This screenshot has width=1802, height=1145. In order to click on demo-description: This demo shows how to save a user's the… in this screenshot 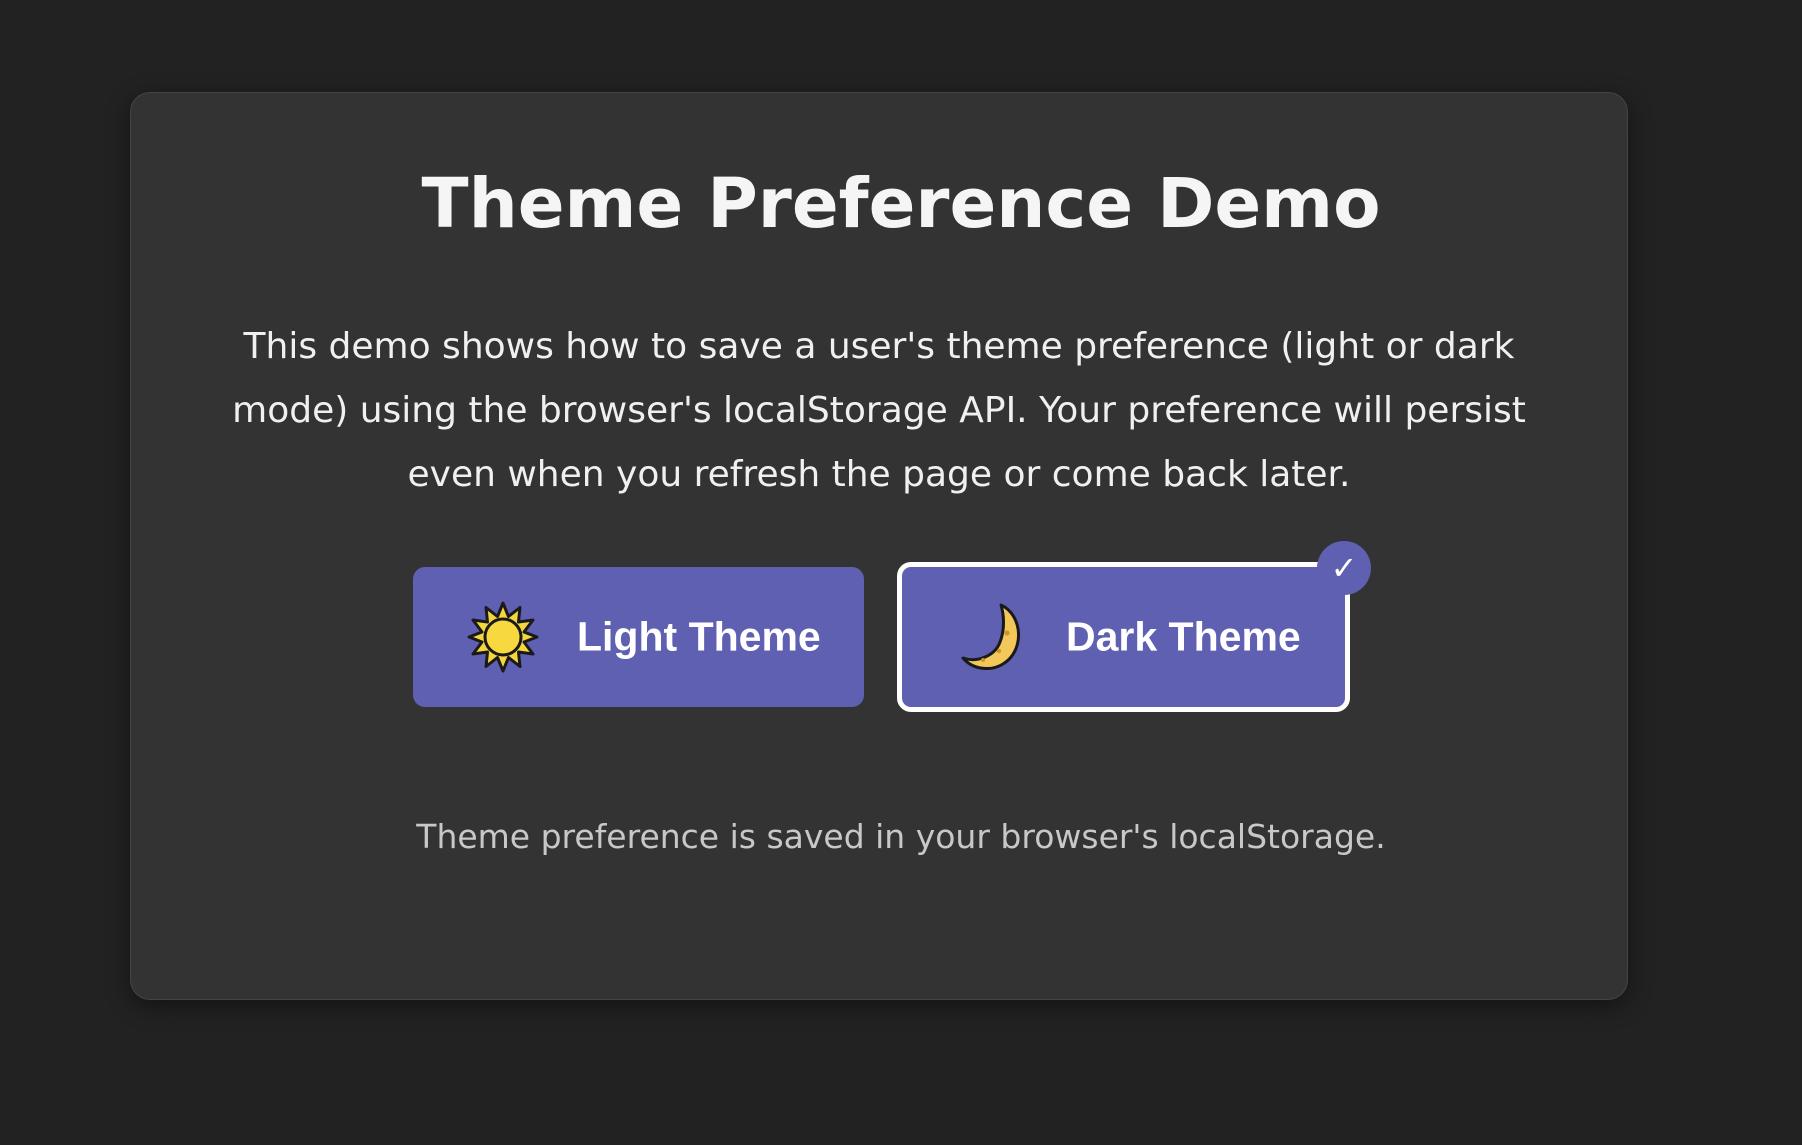, I will do `click(879, 410)`.